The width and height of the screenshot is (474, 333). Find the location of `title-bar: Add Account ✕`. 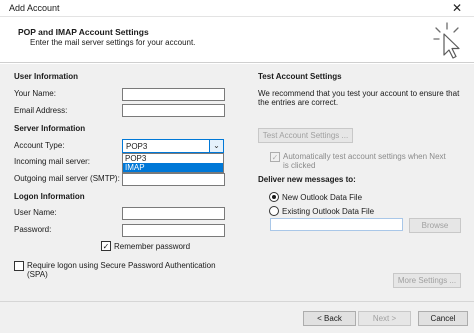

title-bar: Add Account ✕ is located at coordinates (237, 8).